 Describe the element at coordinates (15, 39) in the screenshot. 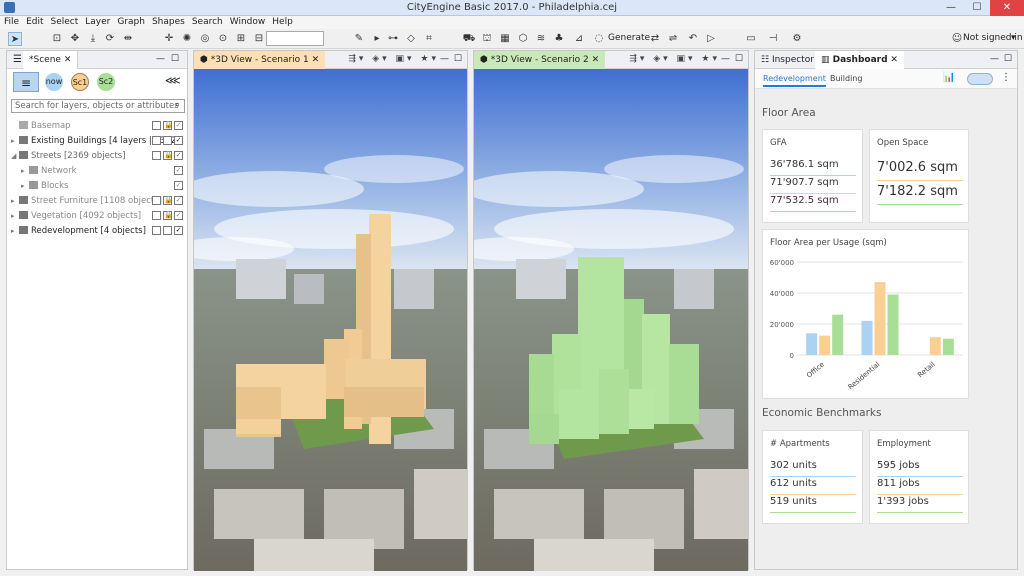

I see `select-tool-icon: ➤` at that location.